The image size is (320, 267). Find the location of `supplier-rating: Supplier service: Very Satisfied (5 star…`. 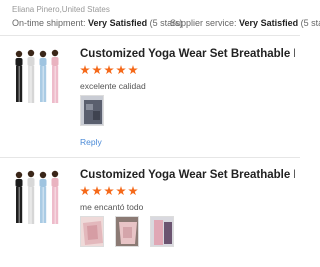

supplier-rating: Supplier service: Very Satisfied (5 star… is located at coordinates (245, 23).